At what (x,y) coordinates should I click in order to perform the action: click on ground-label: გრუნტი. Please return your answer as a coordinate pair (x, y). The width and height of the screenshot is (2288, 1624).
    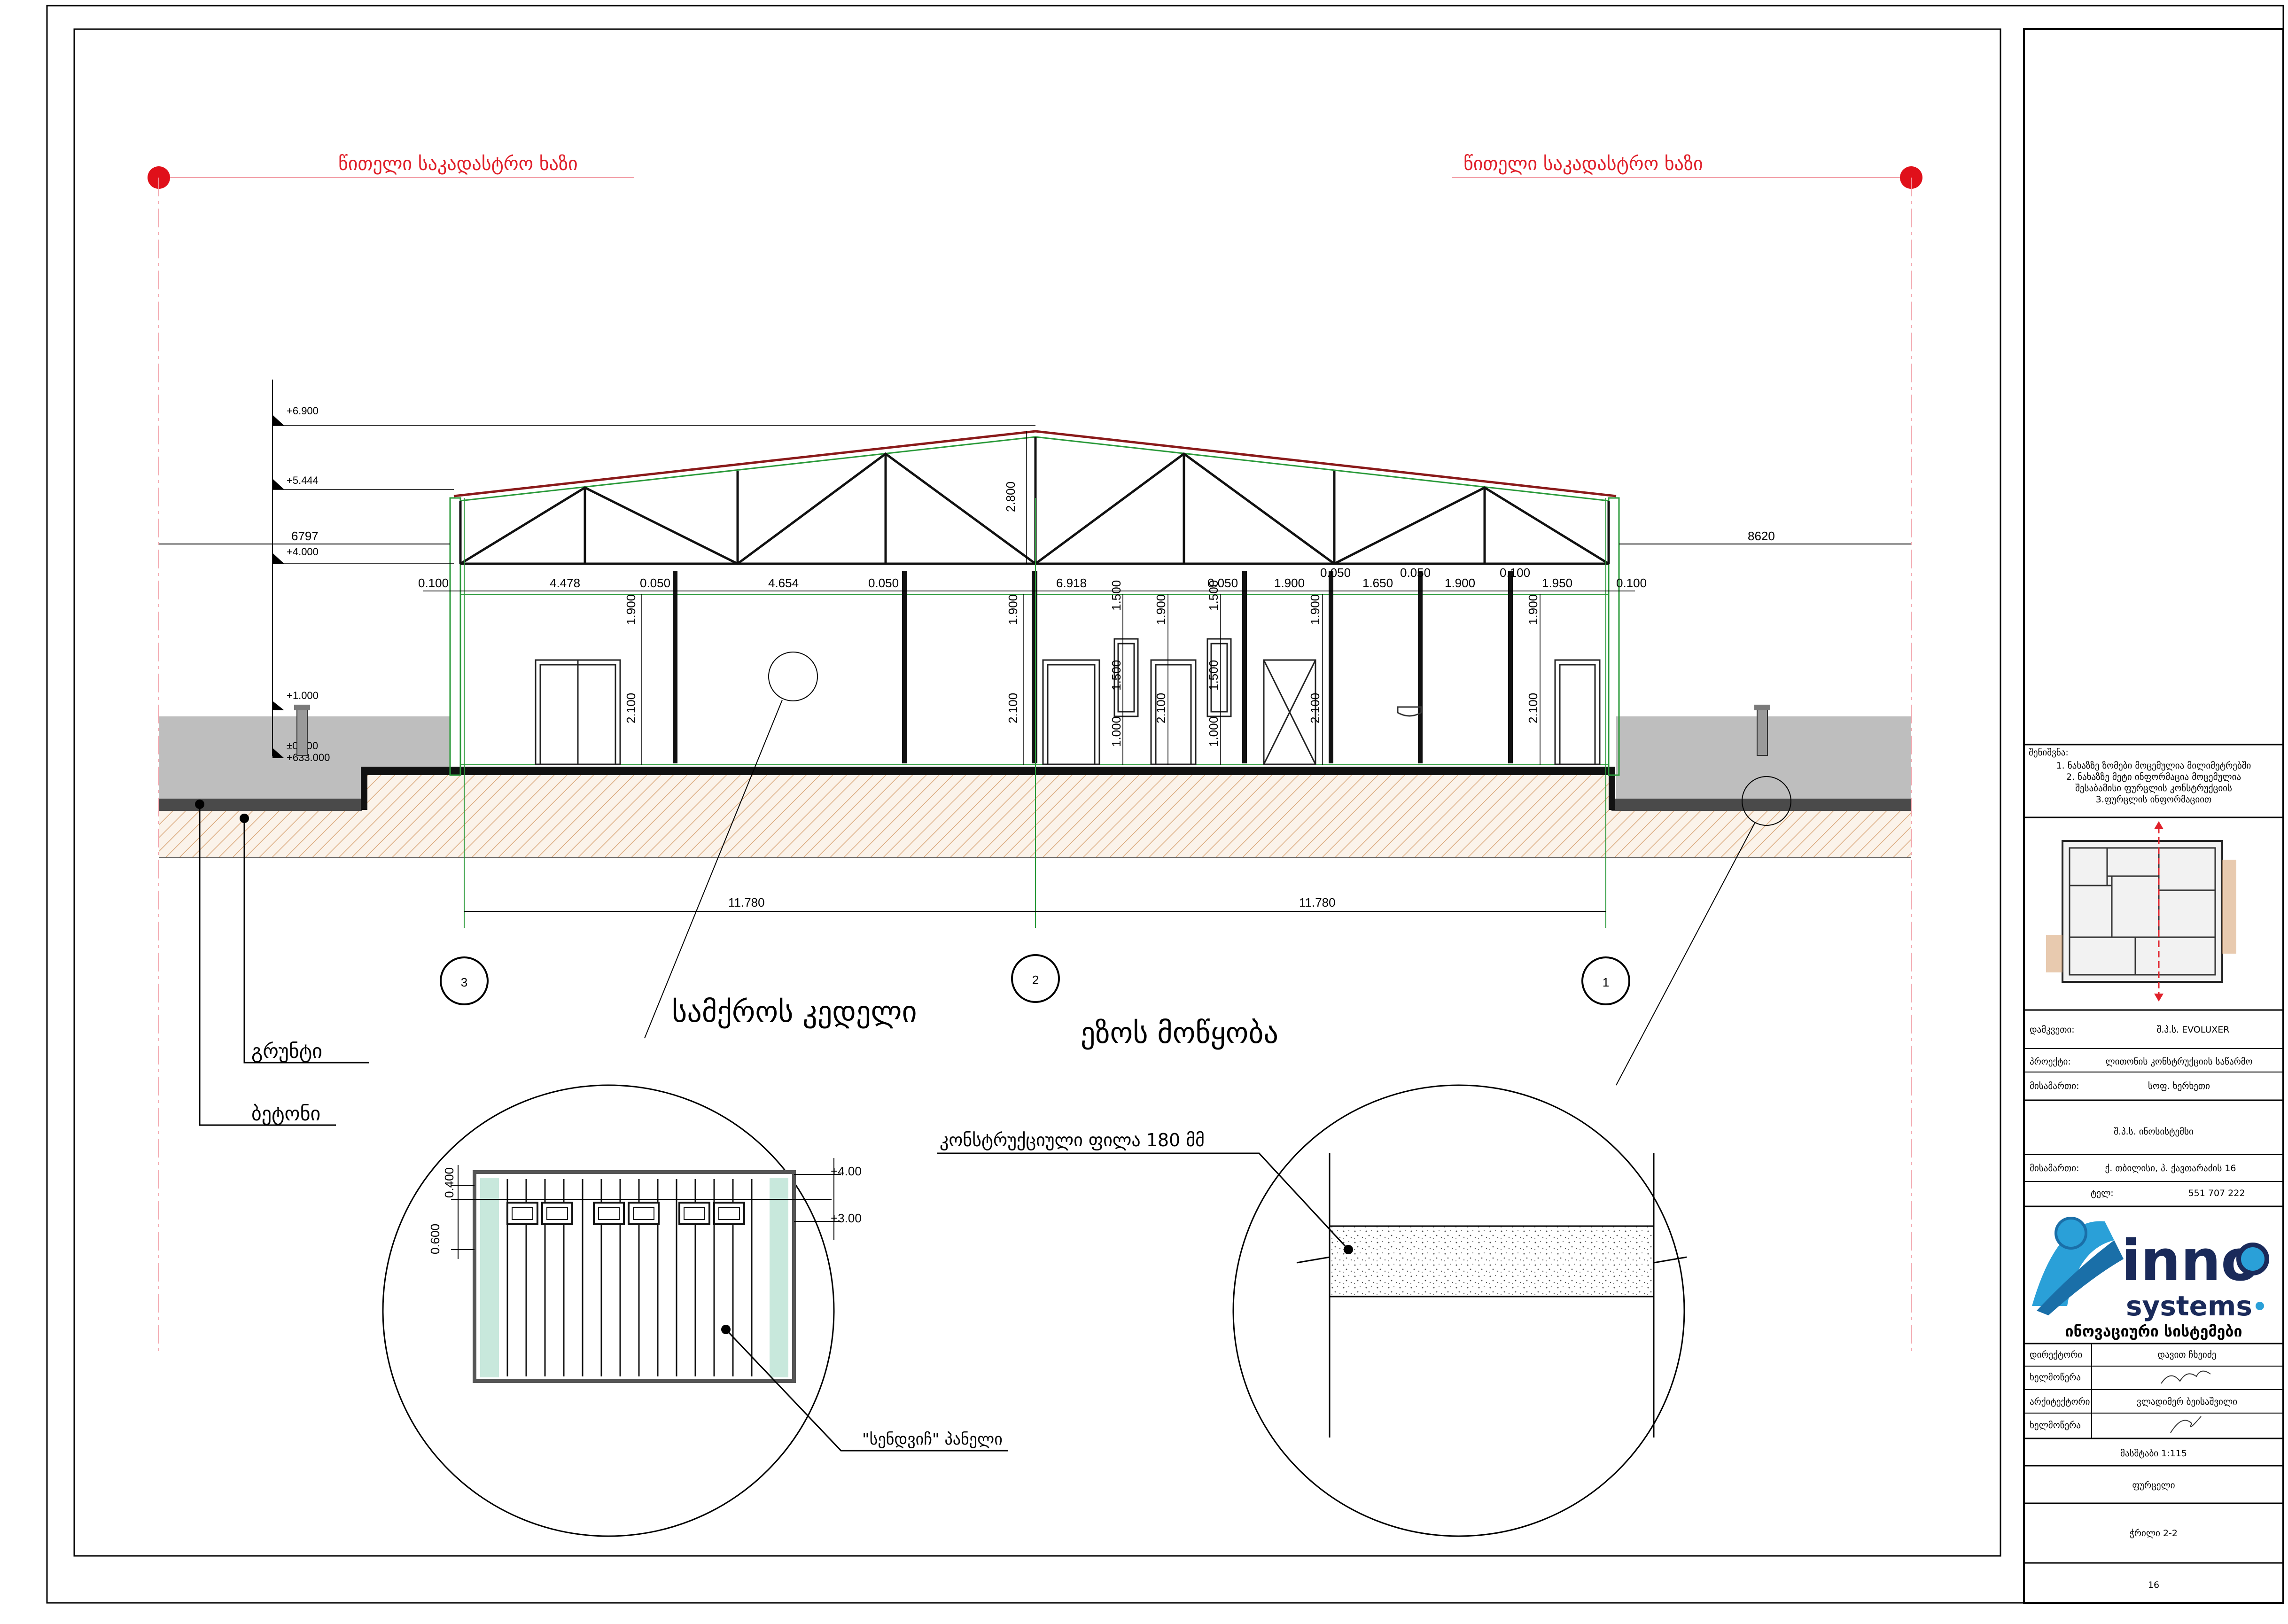
    Looking at the image, I should click on (286, 1051).